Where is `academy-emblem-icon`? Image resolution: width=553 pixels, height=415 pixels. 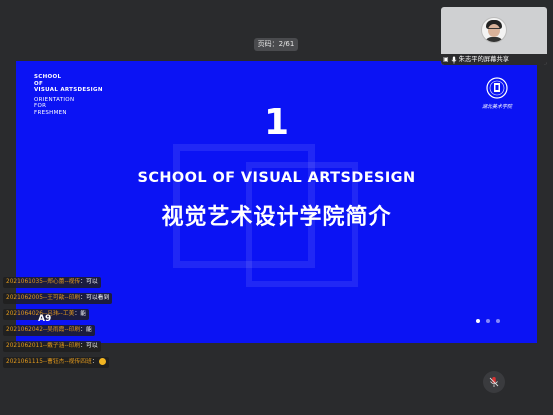 academy-emblem-icon is located at coordinates (497, 88).